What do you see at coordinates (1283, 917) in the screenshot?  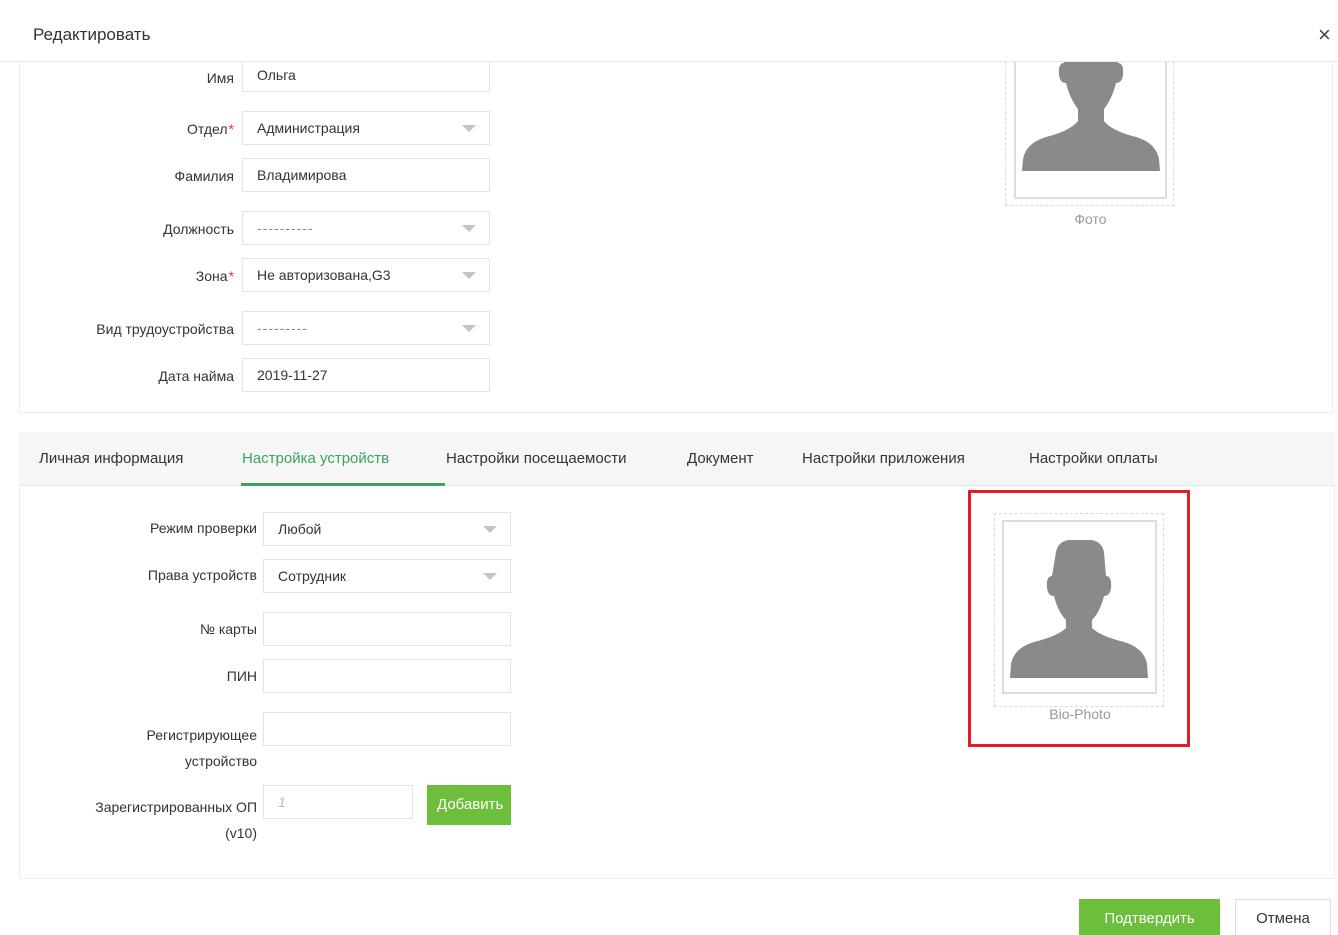 I see `cancel-button: Отмена` at bounding box center [1283, 917].